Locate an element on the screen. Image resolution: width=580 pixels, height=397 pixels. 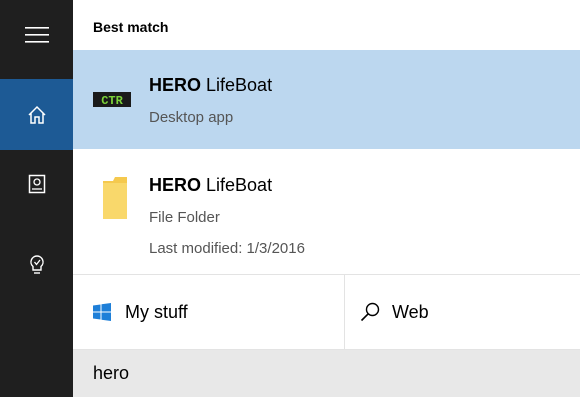
web-button: Web is located at coordinates (463, 312).